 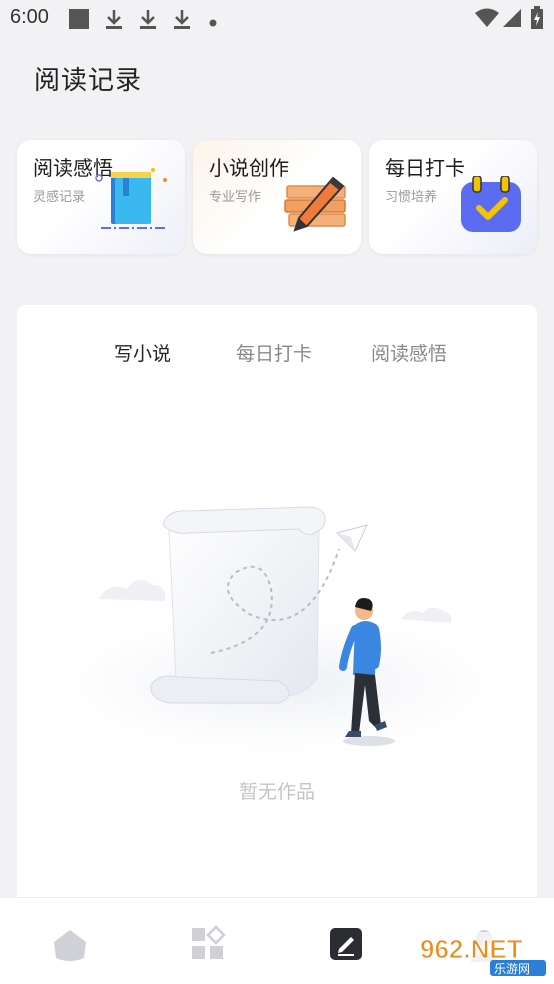 What do you see at coordinates (346, 944) in the screenshot?
I see `edit-icon` at bounding box center [346, 944].